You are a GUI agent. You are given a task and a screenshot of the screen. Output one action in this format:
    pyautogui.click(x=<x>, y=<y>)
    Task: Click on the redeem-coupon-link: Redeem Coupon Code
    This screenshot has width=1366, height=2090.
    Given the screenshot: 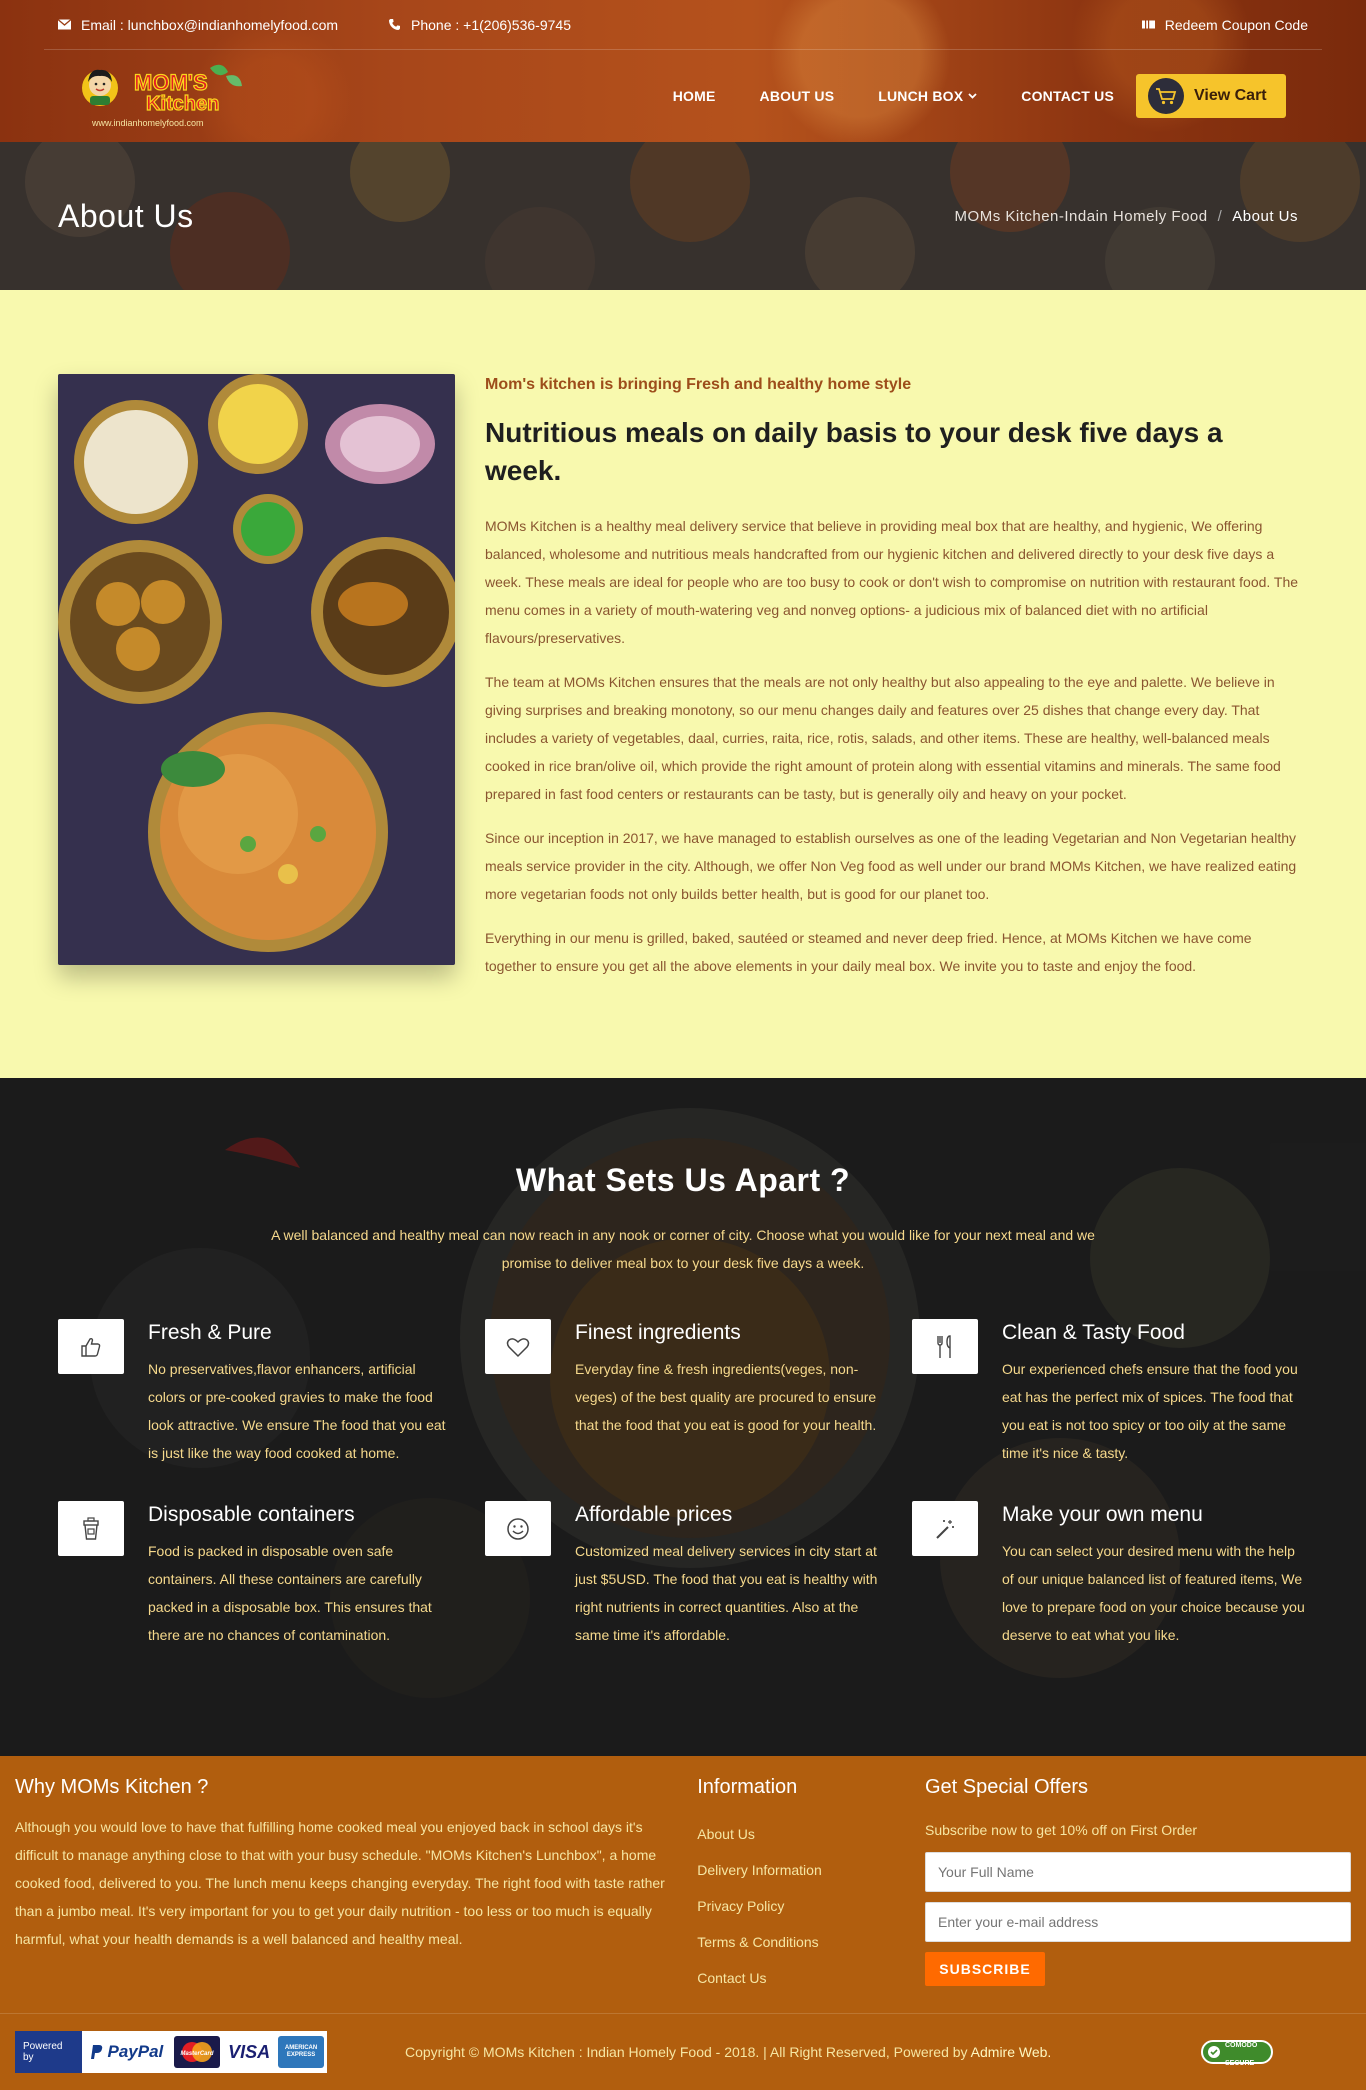 What is the action you would take?
    pyautogui.click(x=1224, y=24)
    